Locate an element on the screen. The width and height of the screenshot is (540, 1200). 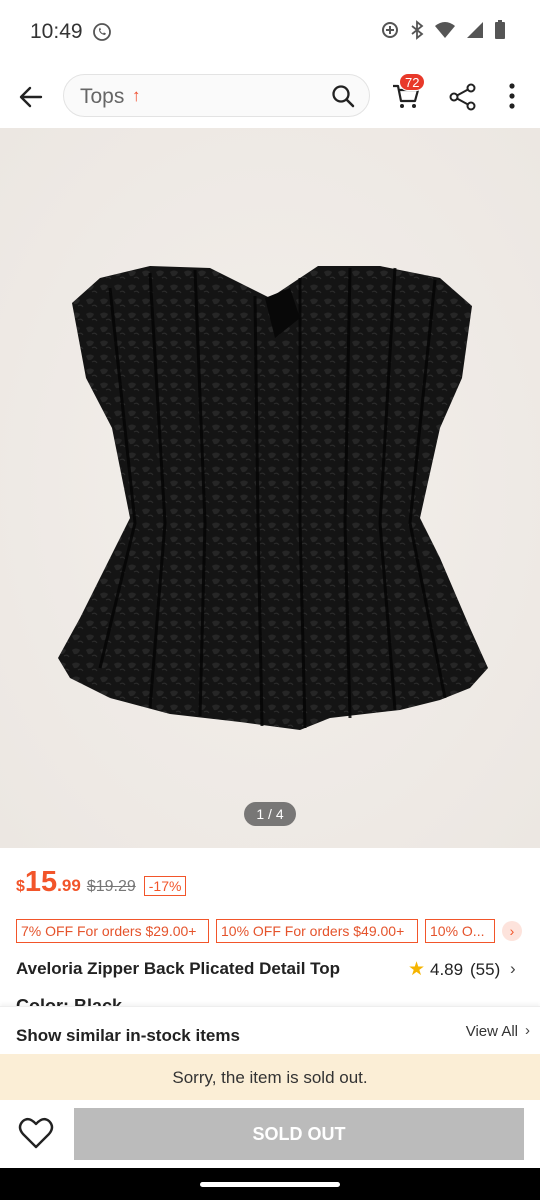
signal-icon is located at coordinates (475, 32).